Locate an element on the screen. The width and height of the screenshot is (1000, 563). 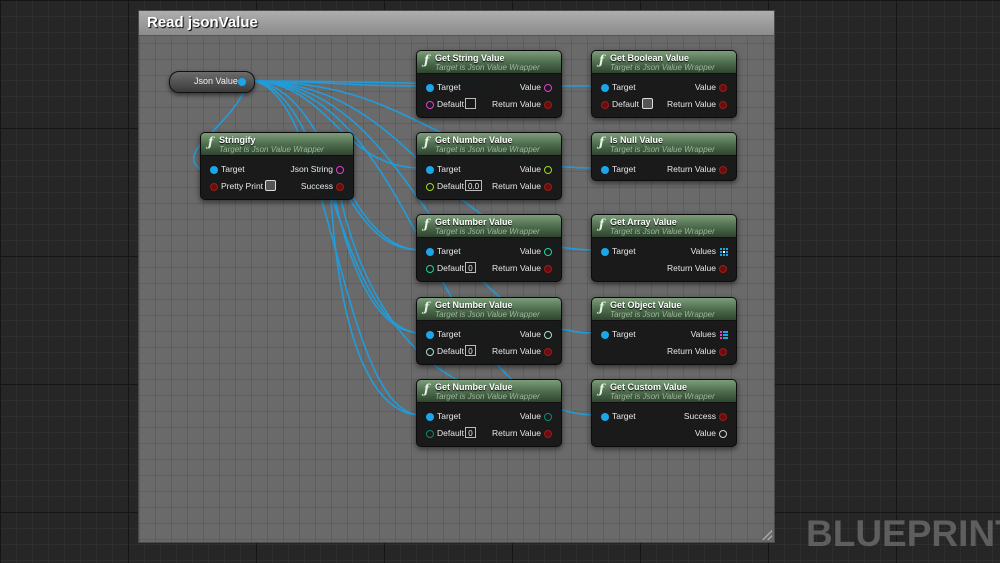
json-string-pin is located at coordinates (340, 170).